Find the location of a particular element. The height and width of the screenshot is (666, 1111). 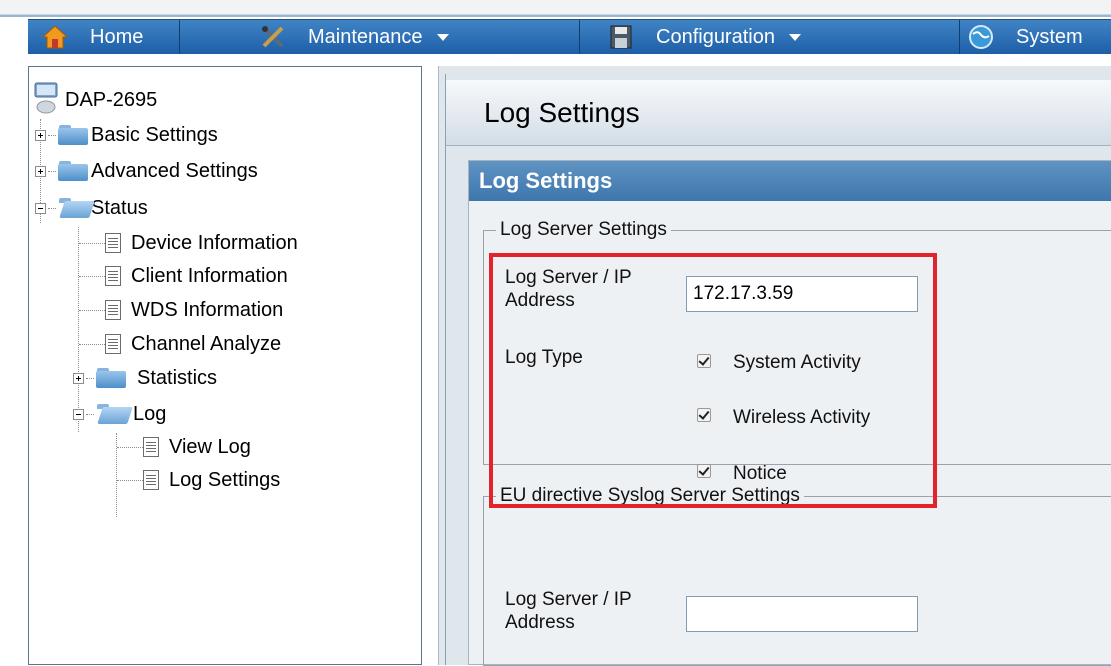

tree-item-label: Status is located at coordinates (119, 207).